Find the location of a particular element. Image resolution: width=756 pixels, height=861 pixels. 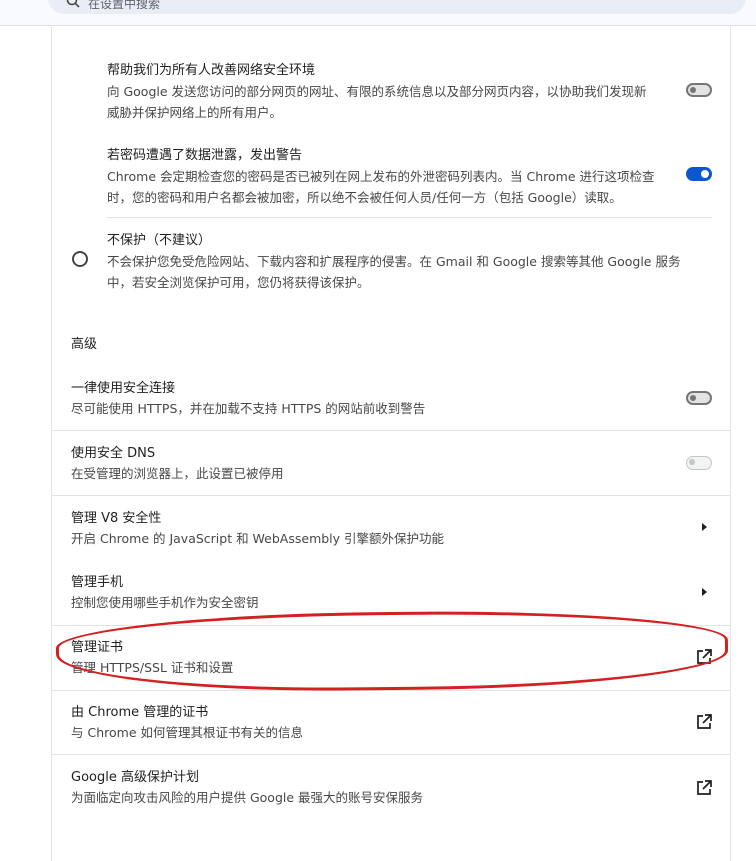

advanced-heading: 高级 is located at coordinates (84, 344).